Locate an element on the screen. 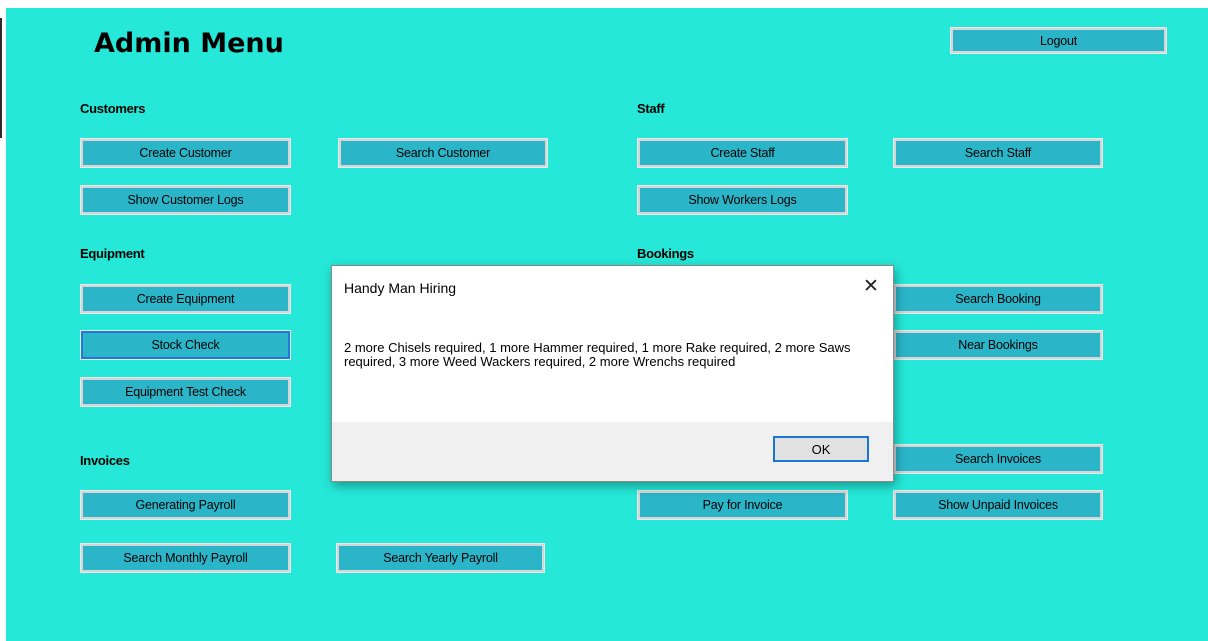  create-equipment-button: Create Equipment is located at coordinates (185, 299).